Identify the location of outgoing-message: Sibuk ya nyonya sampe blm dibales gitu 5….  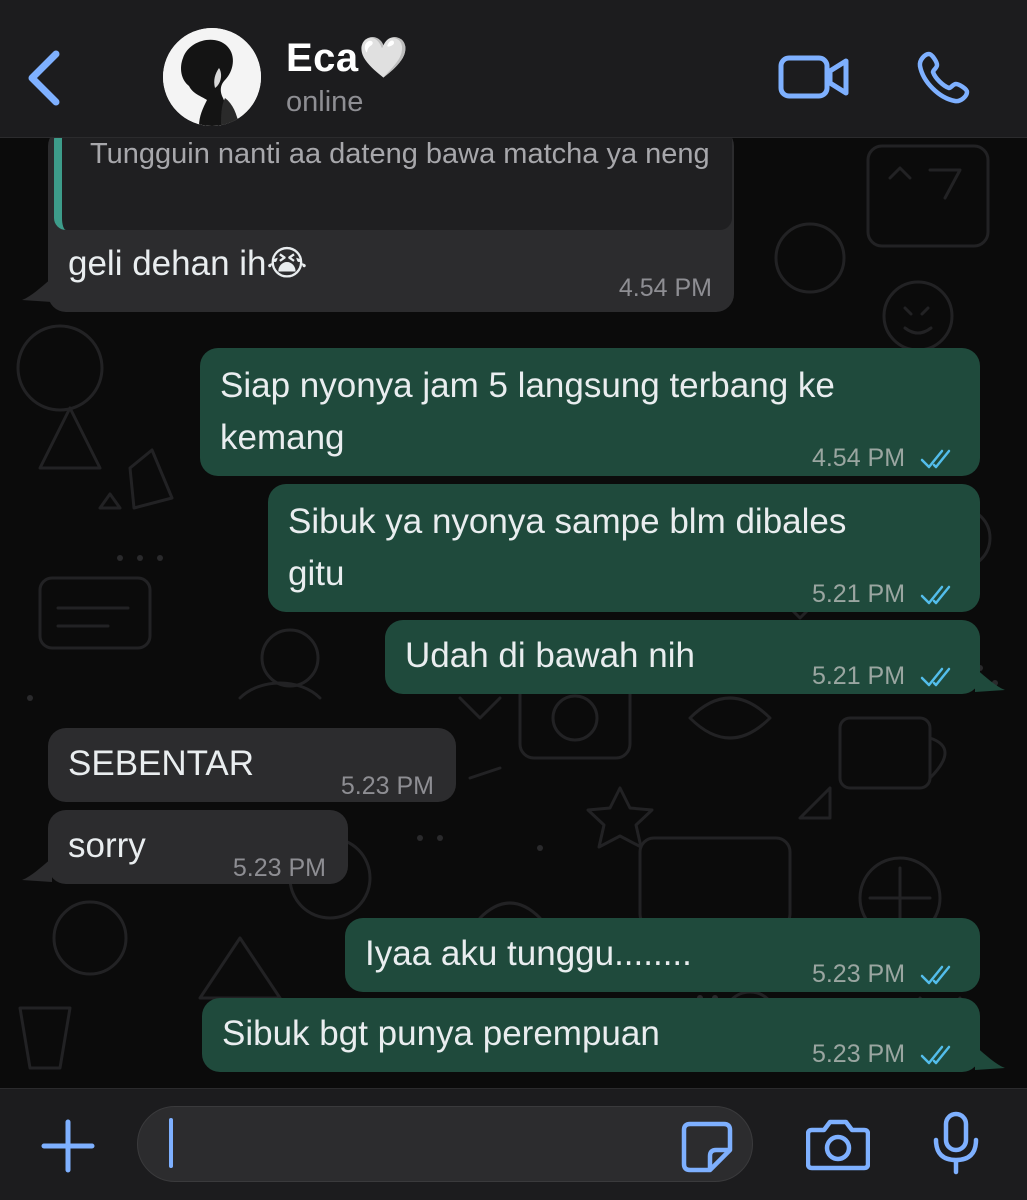
(624, 548).